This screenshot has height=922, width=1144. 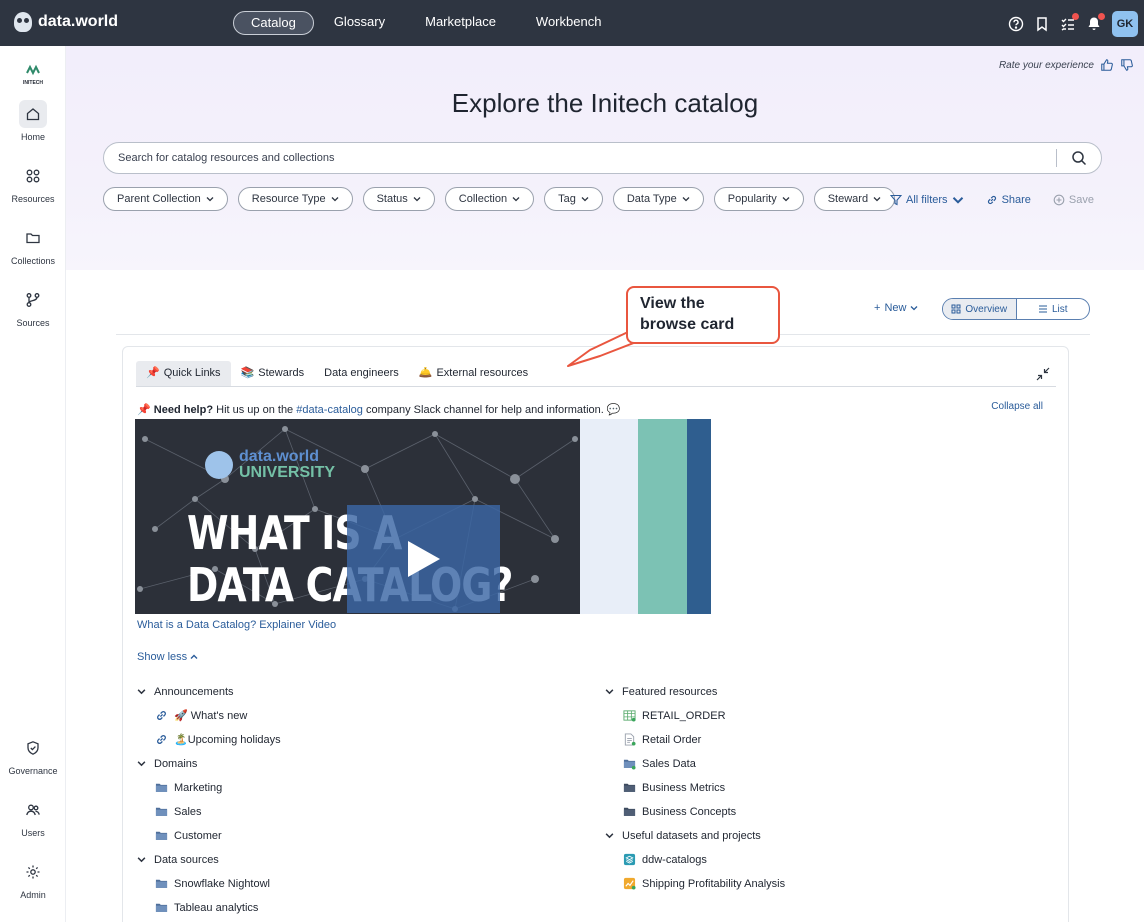 I want to click on group-featured-resources: Featured resources, so click(x=825, y=691).